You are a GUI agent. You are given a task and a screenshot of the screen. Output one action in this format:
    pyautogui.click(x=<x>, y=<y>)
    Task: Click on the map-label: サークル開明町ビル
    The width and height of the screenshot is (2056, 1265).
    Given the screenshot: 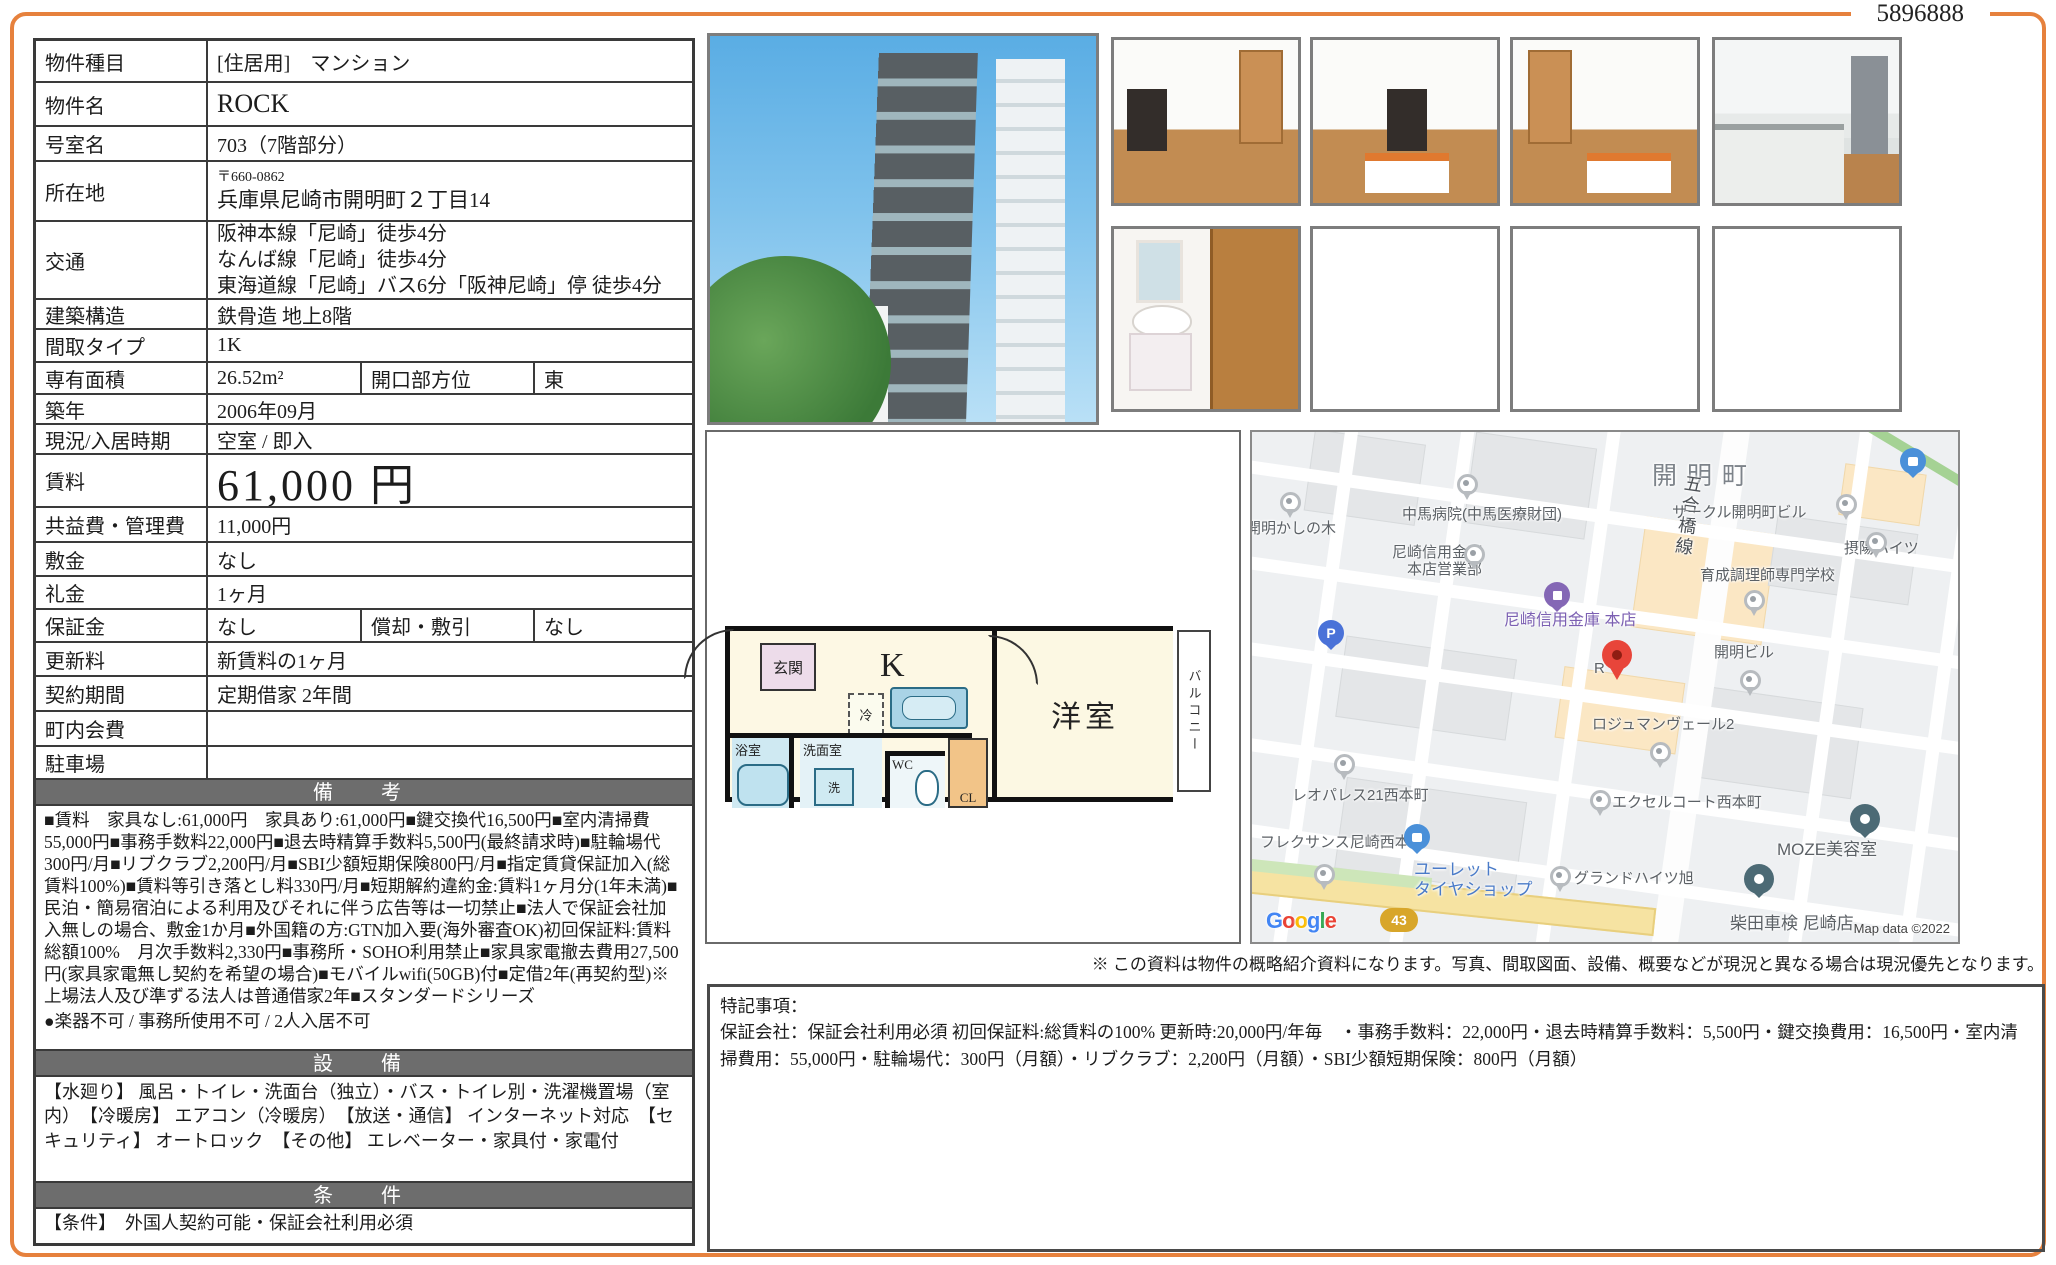 What is the action you would take?
    pyautogui.click(x=1739, y=512)
    